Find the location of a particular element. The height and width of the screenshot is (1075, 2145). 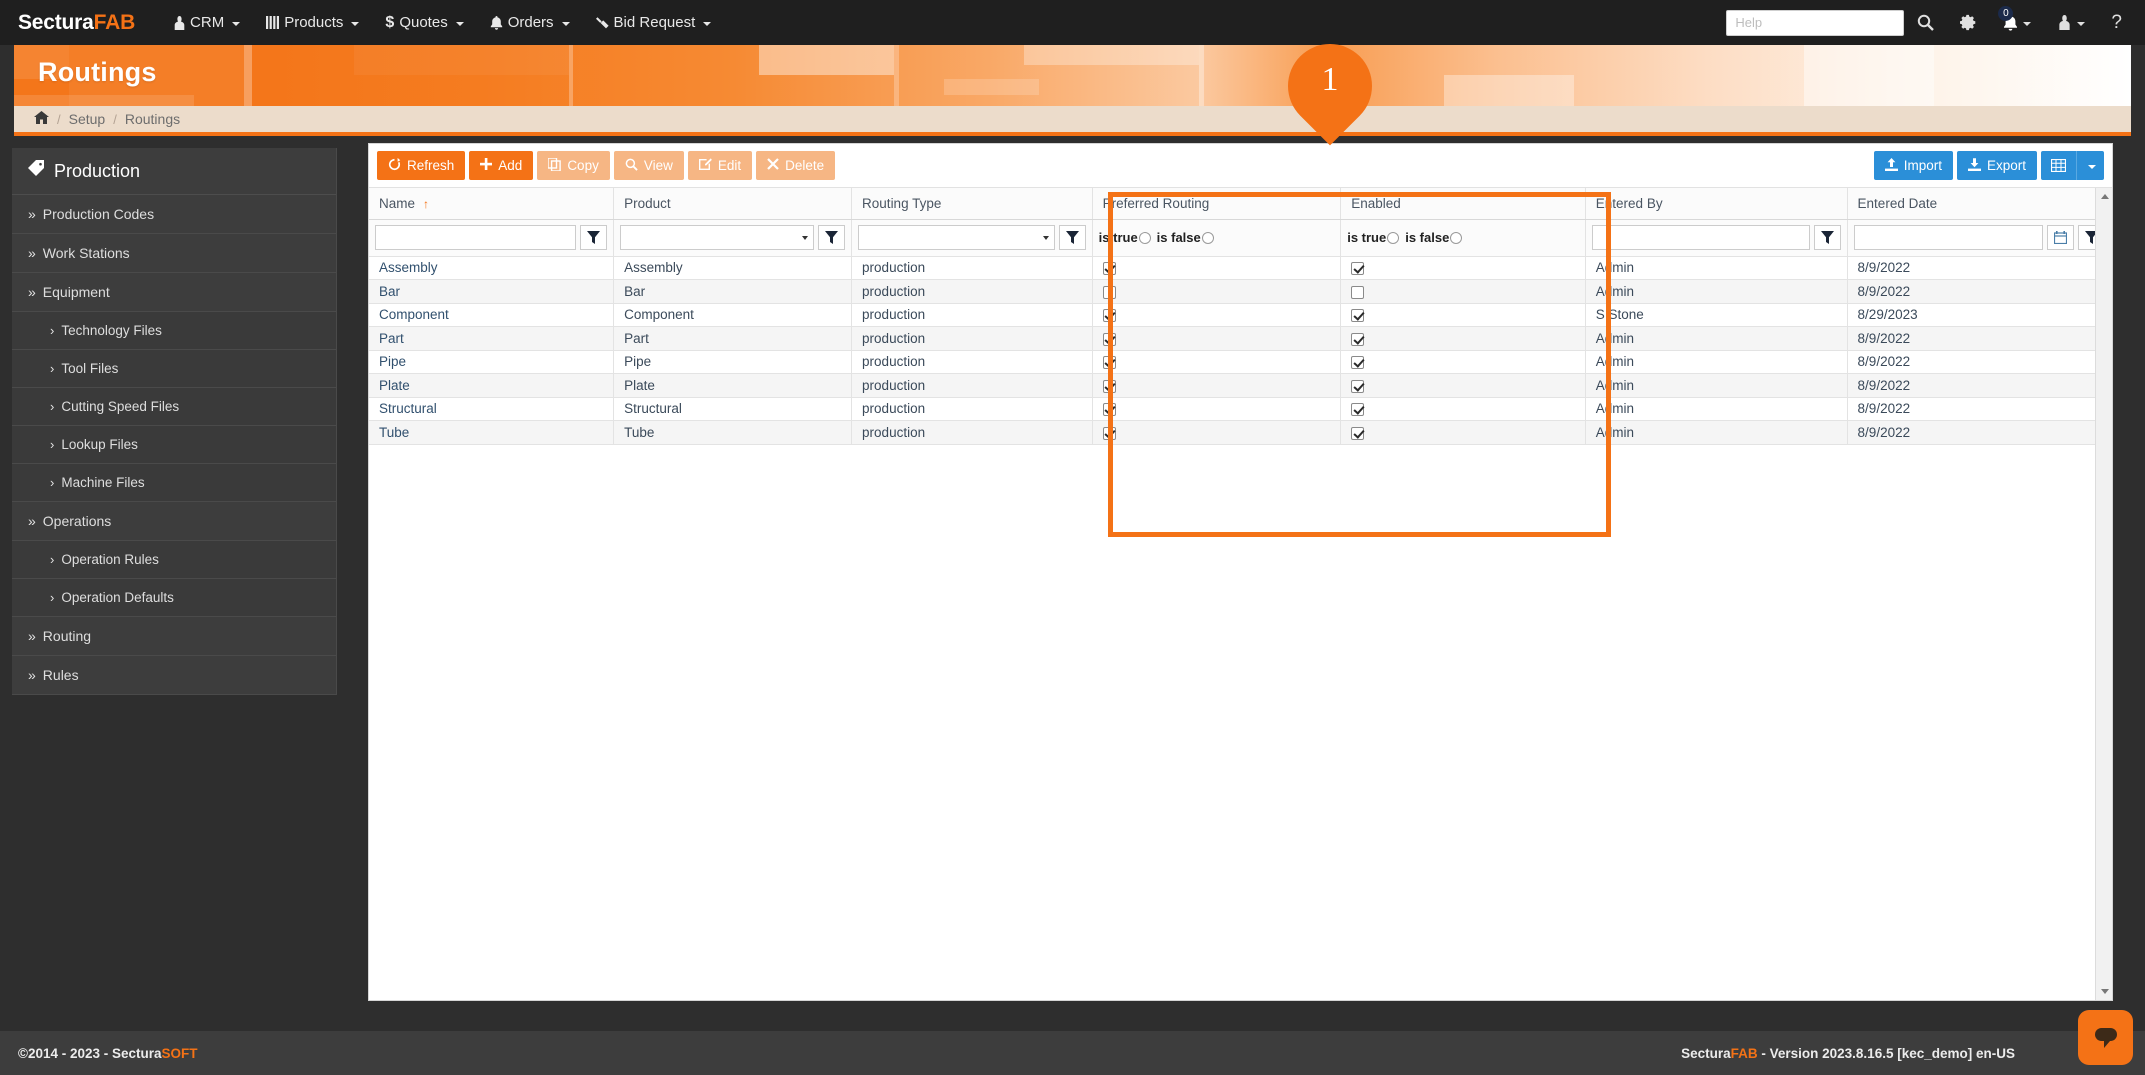

column-chooser-split-button is located at coordinates (2072, 165).